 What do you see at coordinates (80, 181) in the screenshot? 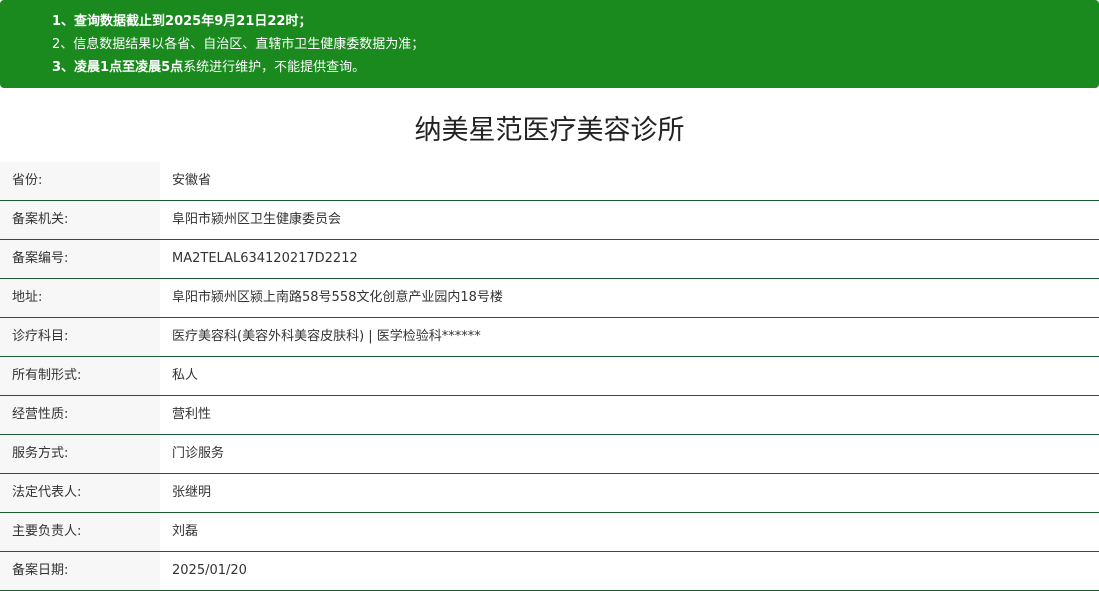
I see `field-label: 省份:` at bounding box center [80, 181].